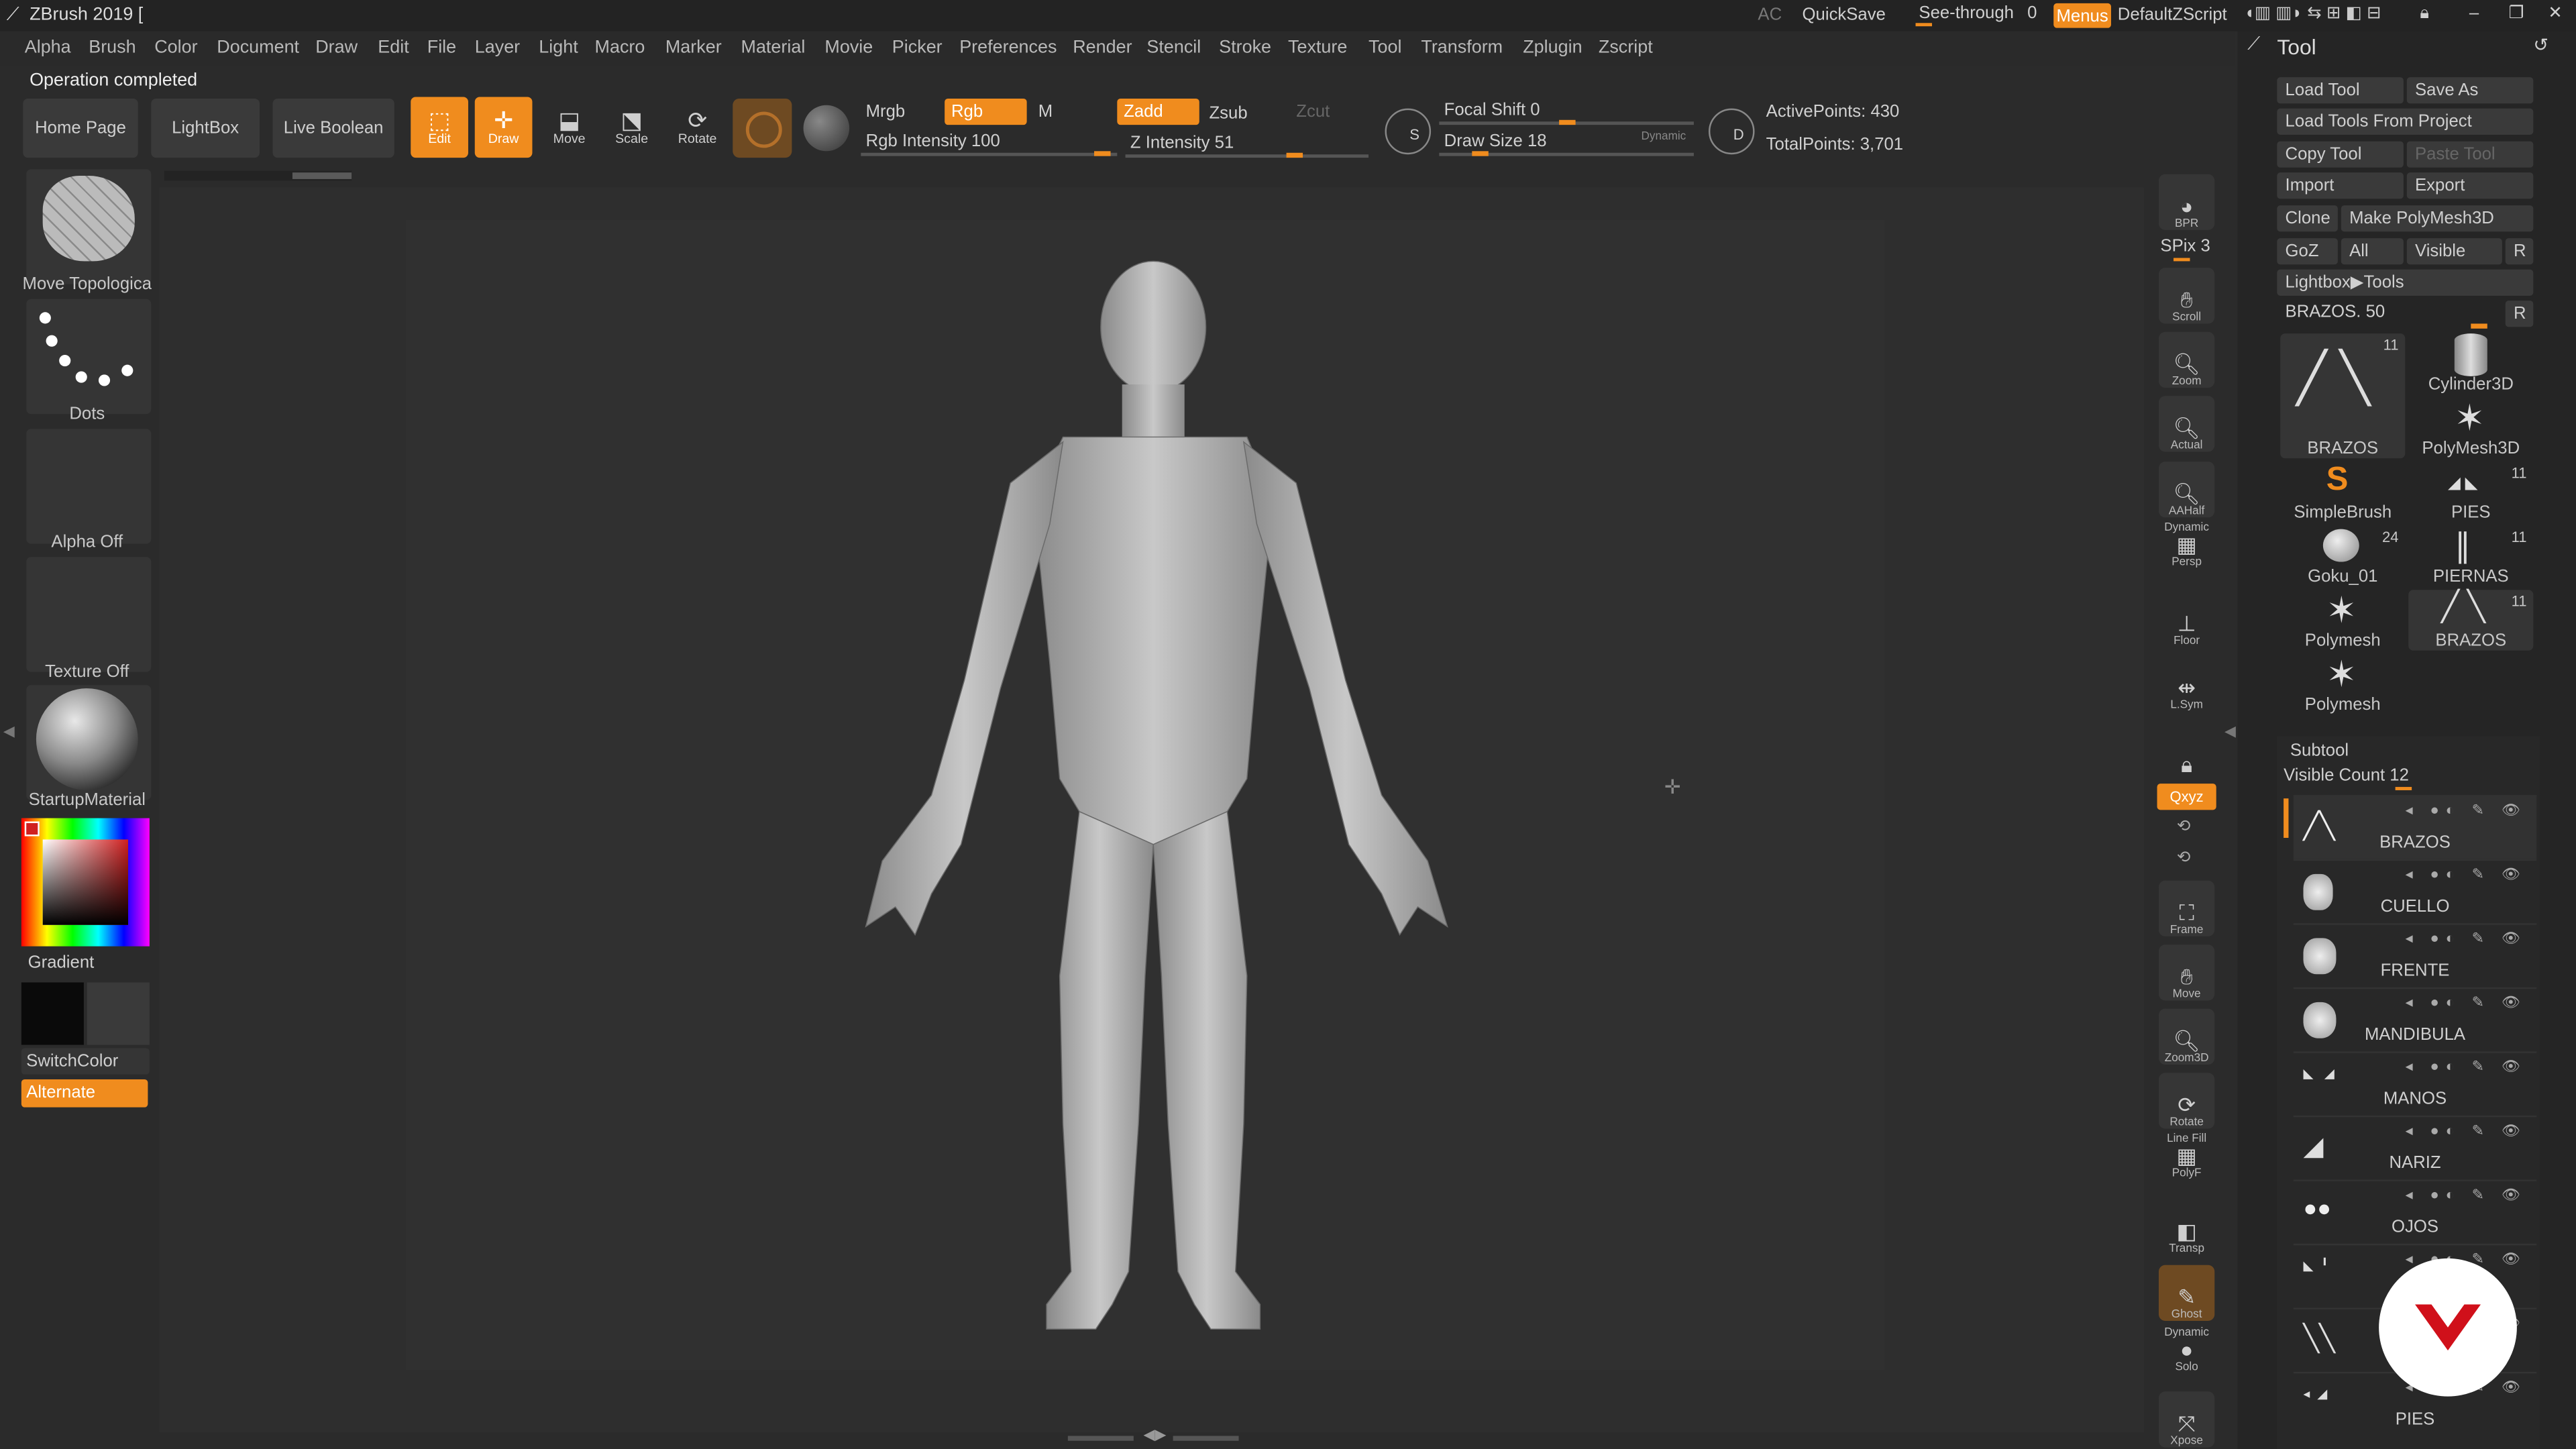 The height and width of the screenshot is (1449, 2576). What do you see at coordinates (698, 127) in the screenshot?
I see `rotate-mode-button: ⟳ Rotate` at bounding box center [698, 127].